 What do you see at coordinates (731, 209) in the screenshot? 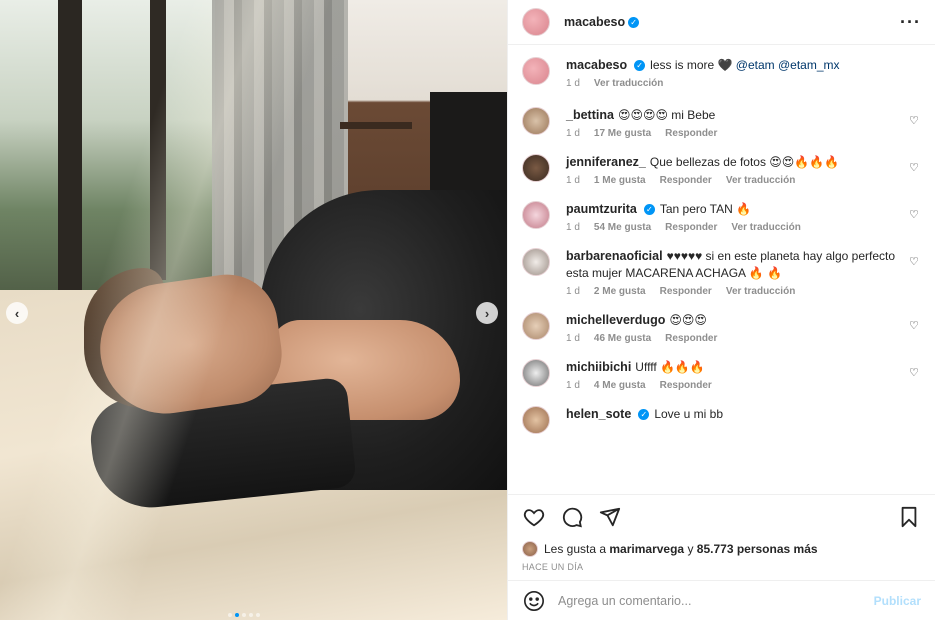
I see `comment-text-line: paumtzurita ✓ Tan pero TAN 🔥` at bounding box center [731, 209].